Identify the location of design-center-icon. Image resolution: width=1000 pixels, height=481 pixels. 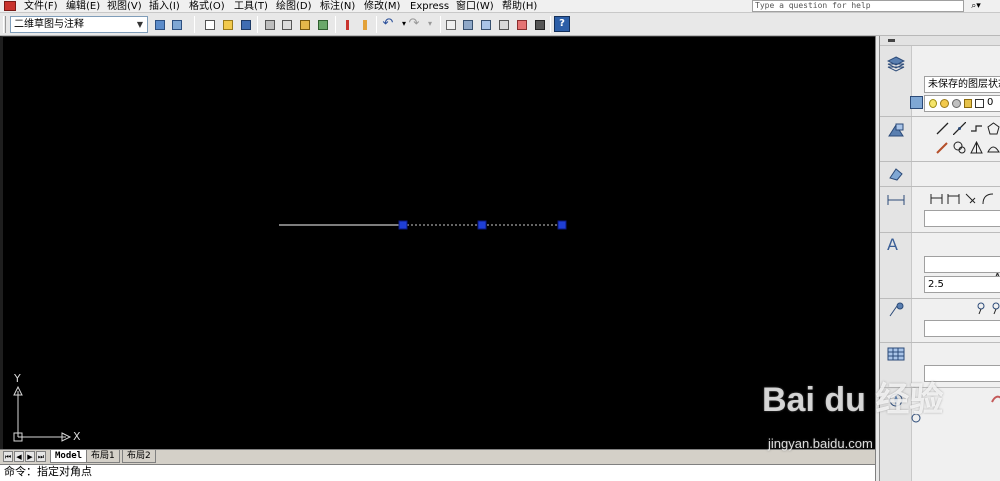
(485, 24).